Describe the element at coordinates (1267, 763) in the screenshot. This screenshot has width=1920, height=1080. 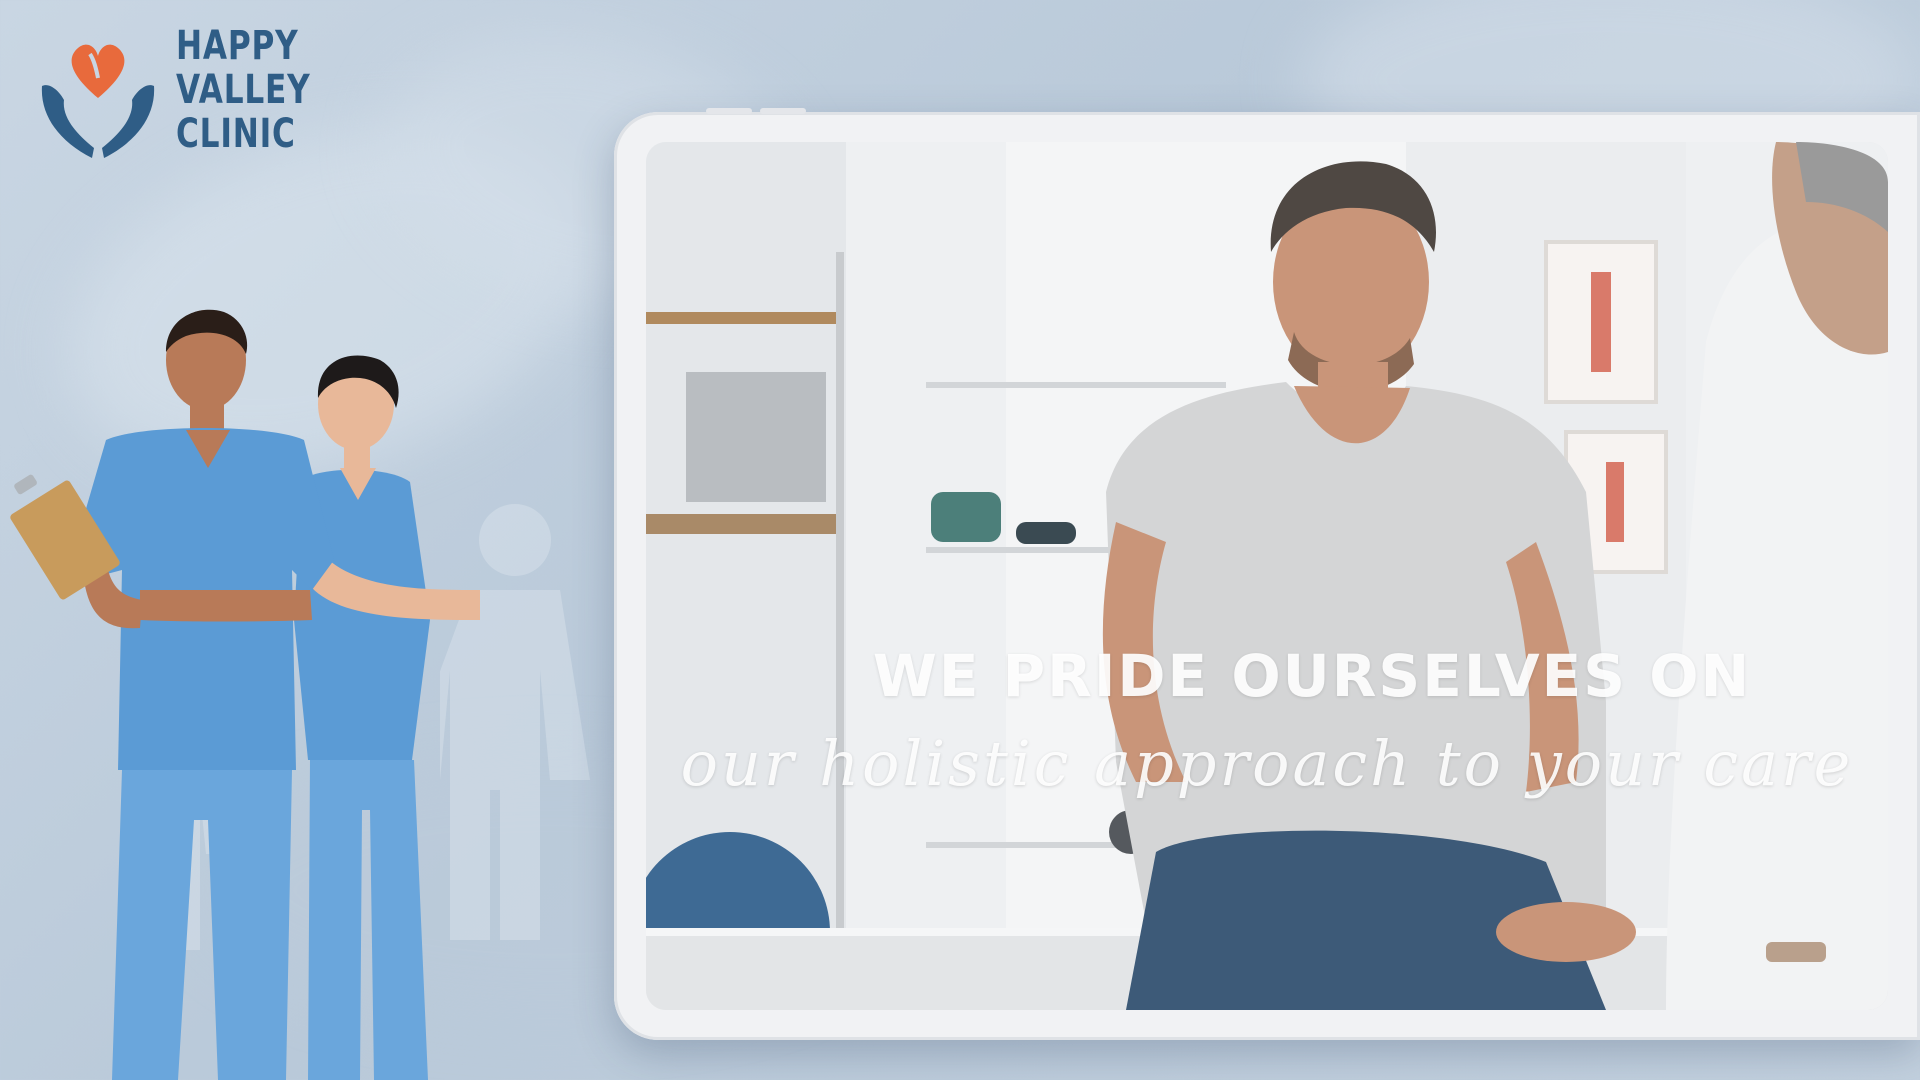
I see `hero-tagline: our holistic approach to your care` at that location.